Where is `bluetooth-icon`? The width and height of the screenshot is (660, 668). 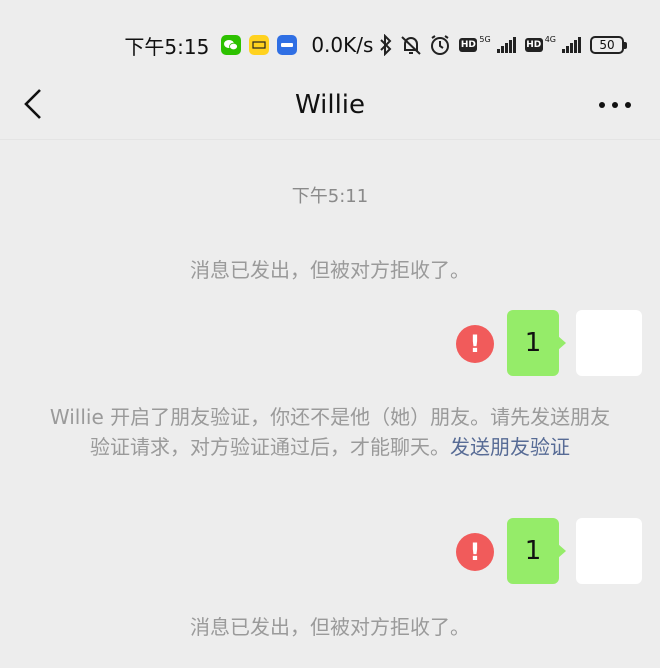 bluetooth-icon is located at coordinates (386, 45).